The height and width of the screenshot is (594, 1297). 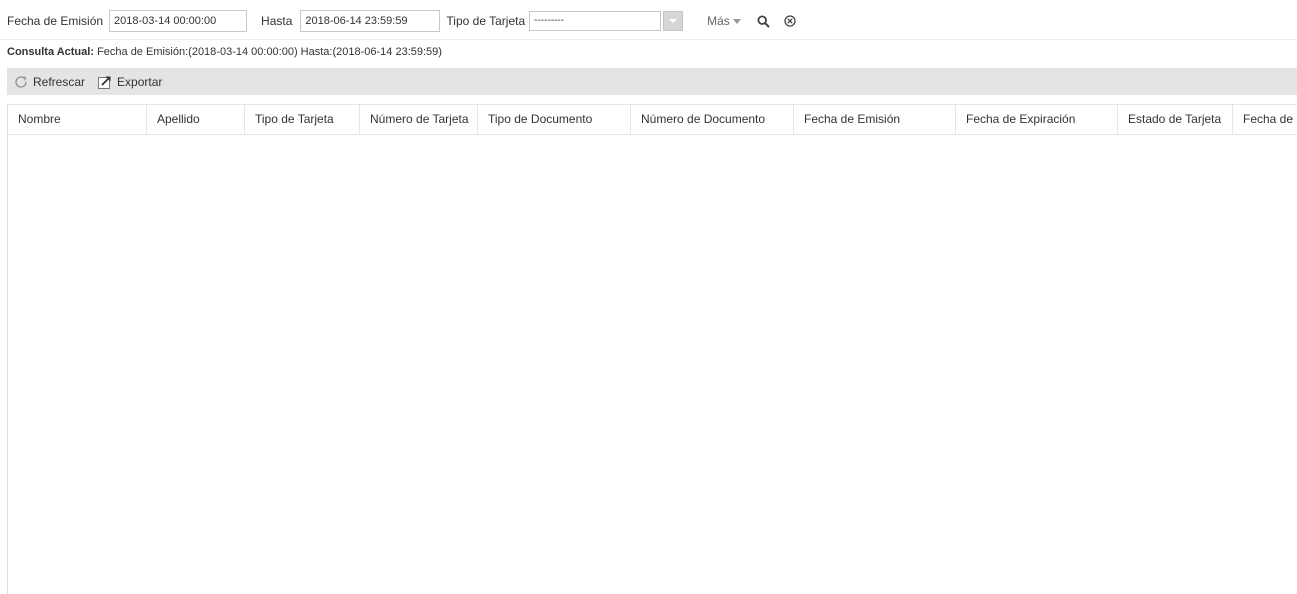 I want to click on column-header-tipo-tarjeta: Tipo de Tarjeta, so click(x=302, y=119).